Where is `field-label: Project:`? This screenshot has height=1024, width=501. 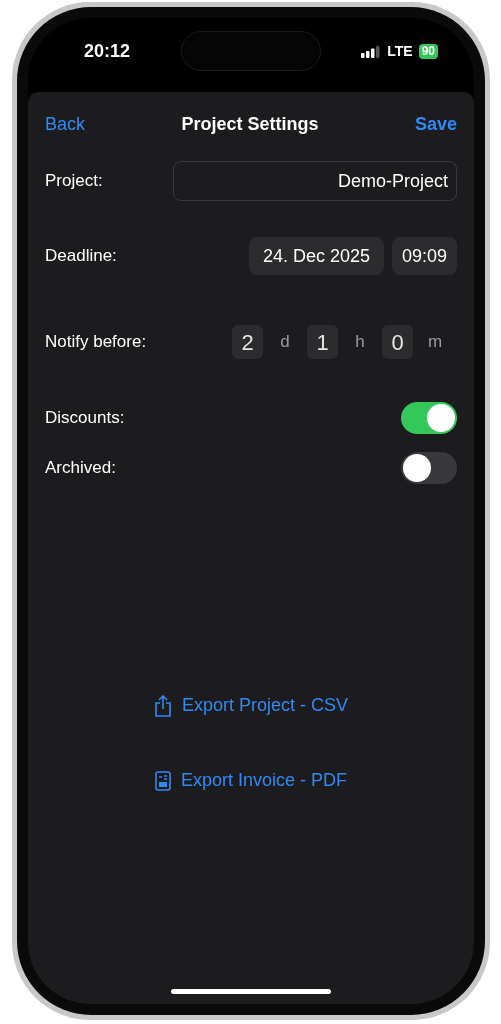 field-label: Project: is located at coordinates (74, 181).